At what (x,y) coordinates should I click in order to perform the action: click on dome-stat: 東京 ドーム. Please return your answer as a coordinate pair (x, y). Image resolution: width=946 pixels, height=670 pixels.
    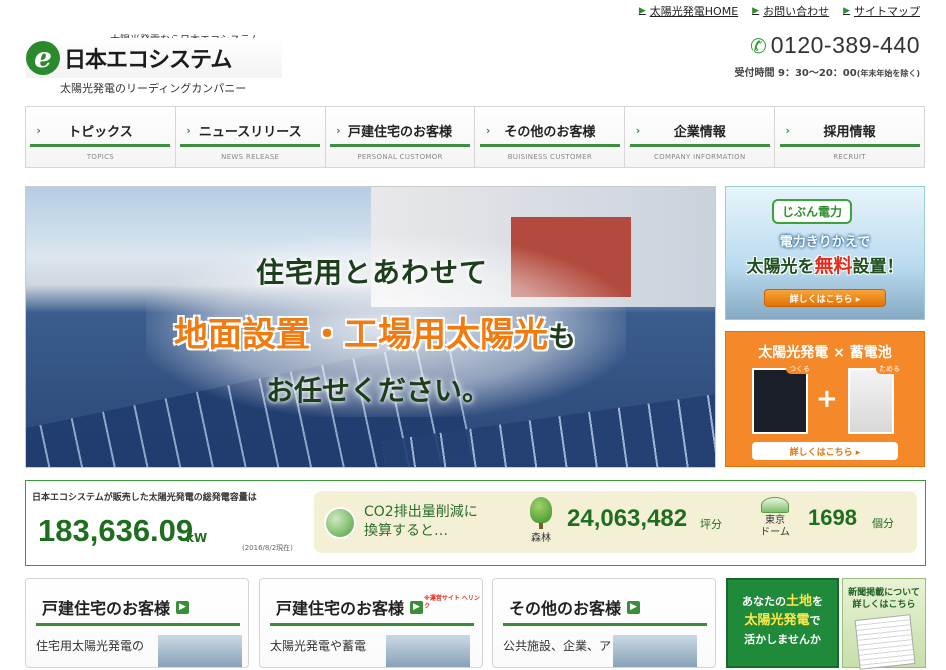
    Looking at the image, I should click on (775, 523).